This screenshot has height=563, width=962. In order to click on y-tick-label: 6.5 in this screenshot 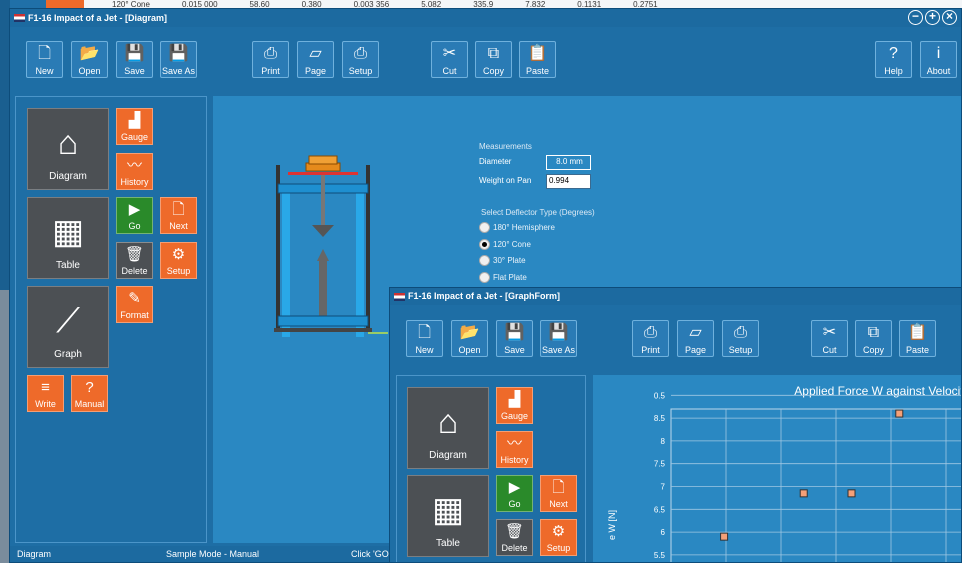, I will do `click(660, 509)`.